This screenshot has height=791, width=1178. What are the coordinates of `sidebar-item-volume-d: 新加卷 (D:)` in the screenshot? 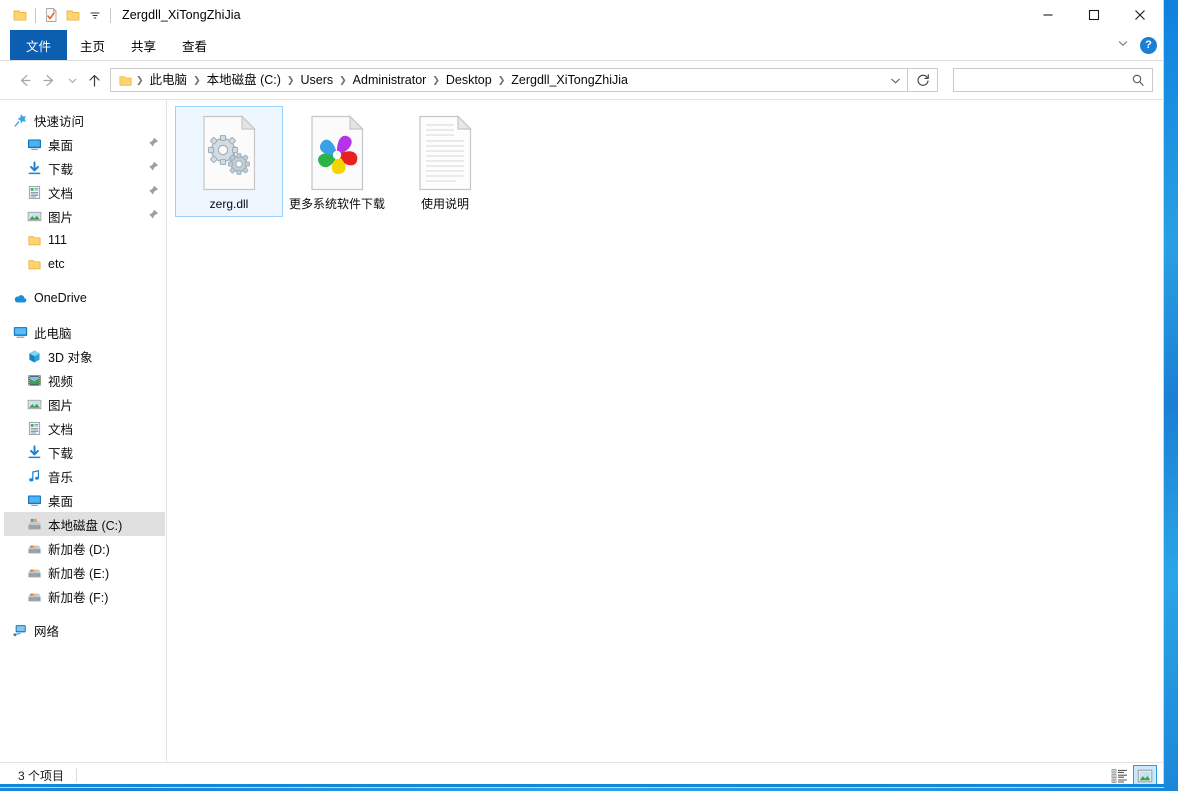 It's located at (84, 548).